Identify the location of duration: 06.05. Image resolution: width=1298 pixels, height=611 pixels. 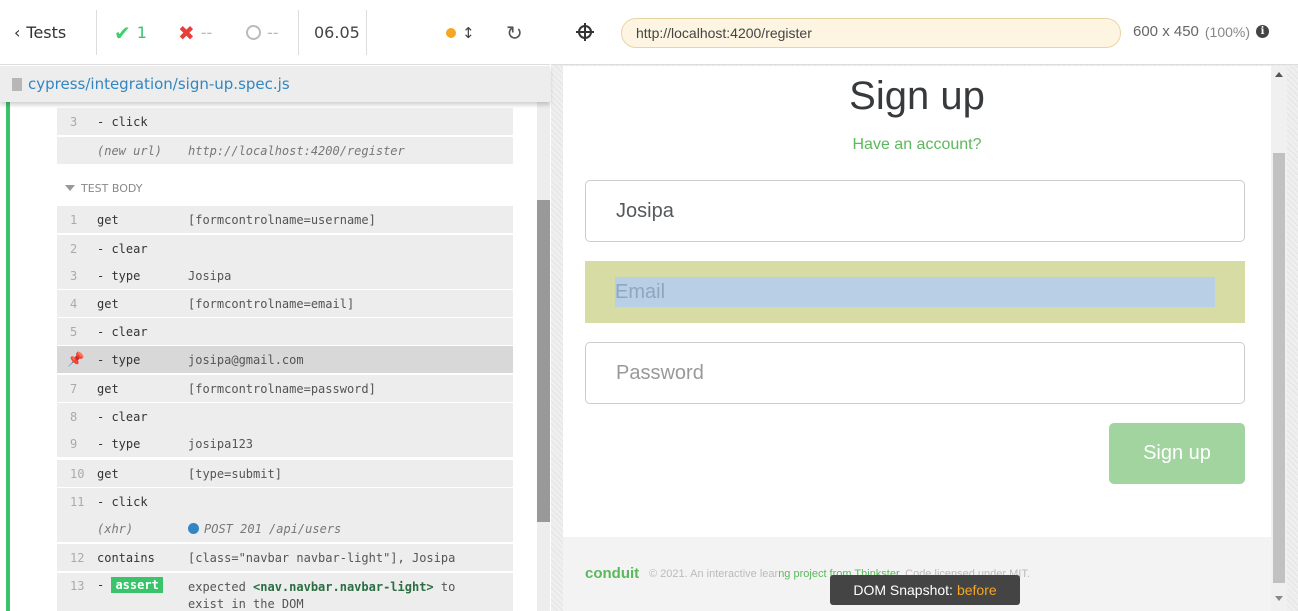
(337, 32).